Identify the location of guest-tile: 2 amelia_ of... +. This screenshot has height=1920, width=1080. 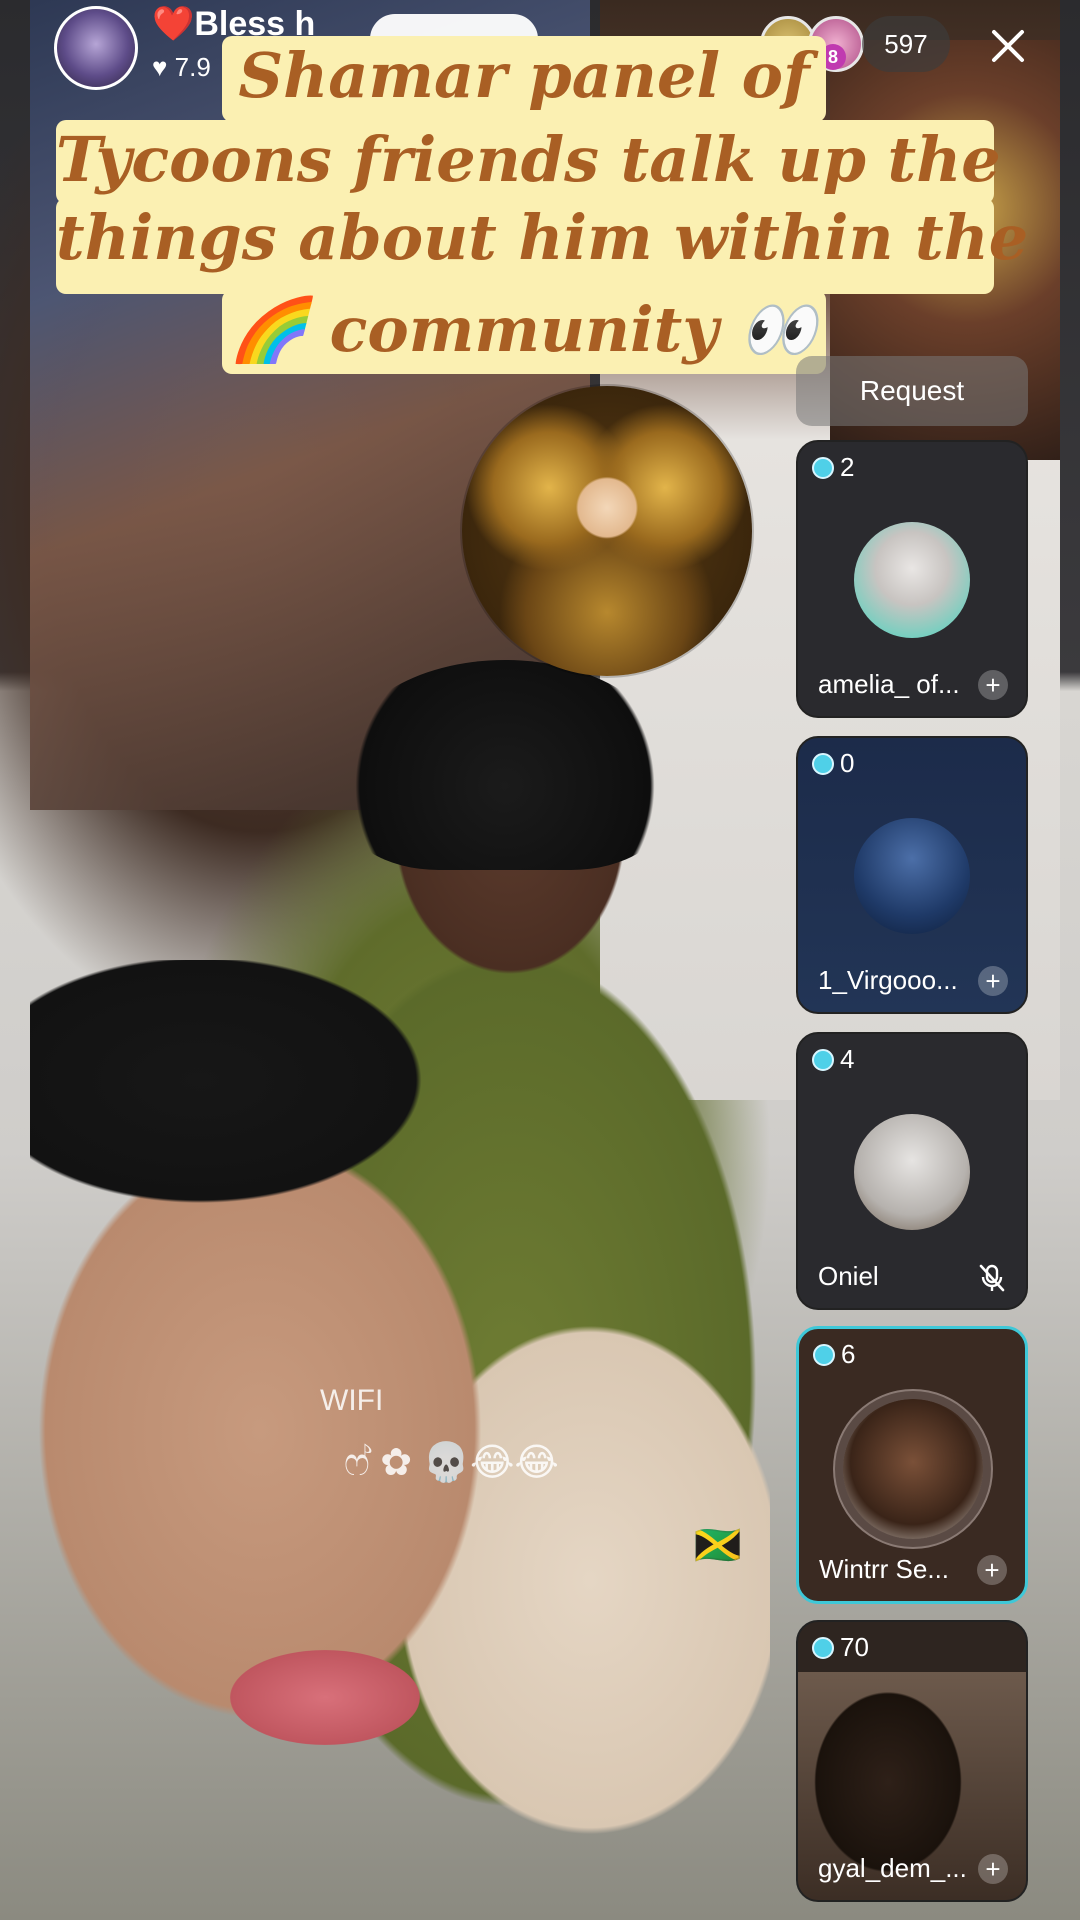
(912, 579).